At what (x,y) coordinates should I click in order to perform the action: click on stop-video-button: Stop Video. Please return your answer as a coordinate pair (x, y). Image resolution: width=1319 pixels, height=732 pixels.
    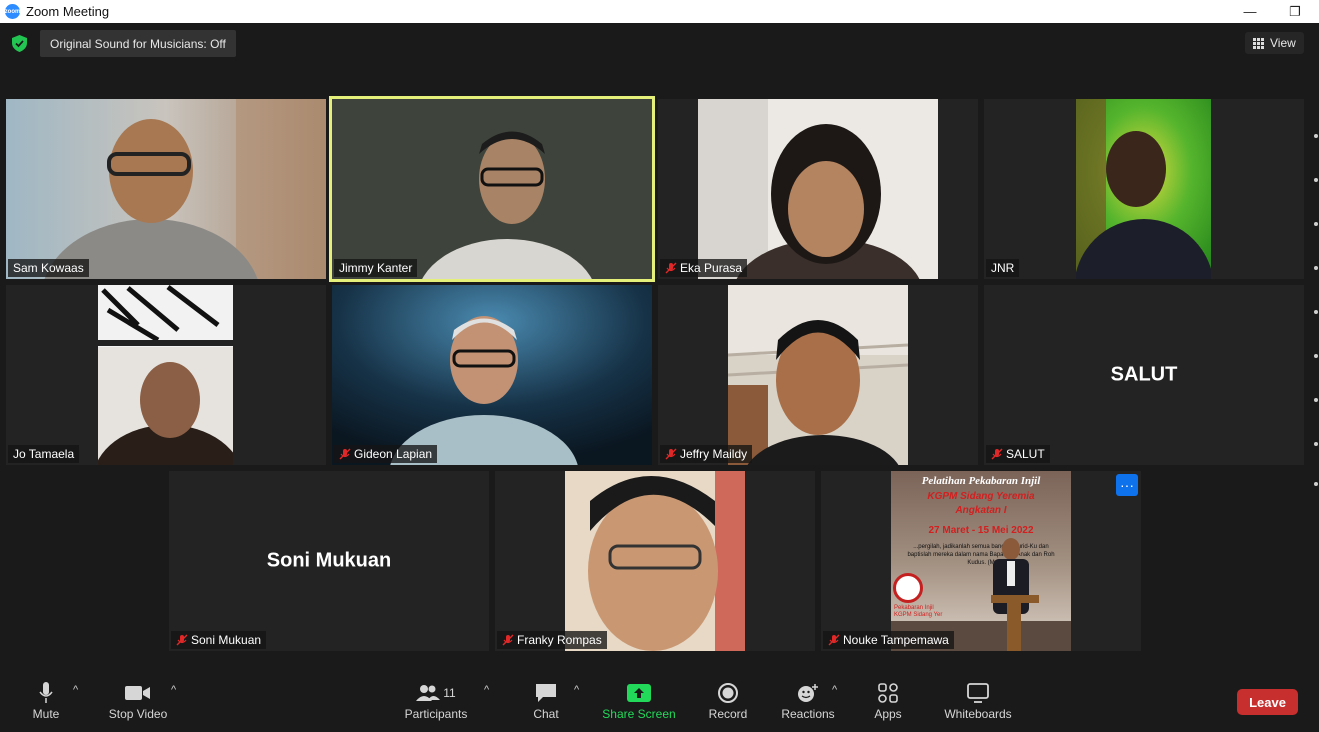
    Looking at the image, I should click on (138, 700).